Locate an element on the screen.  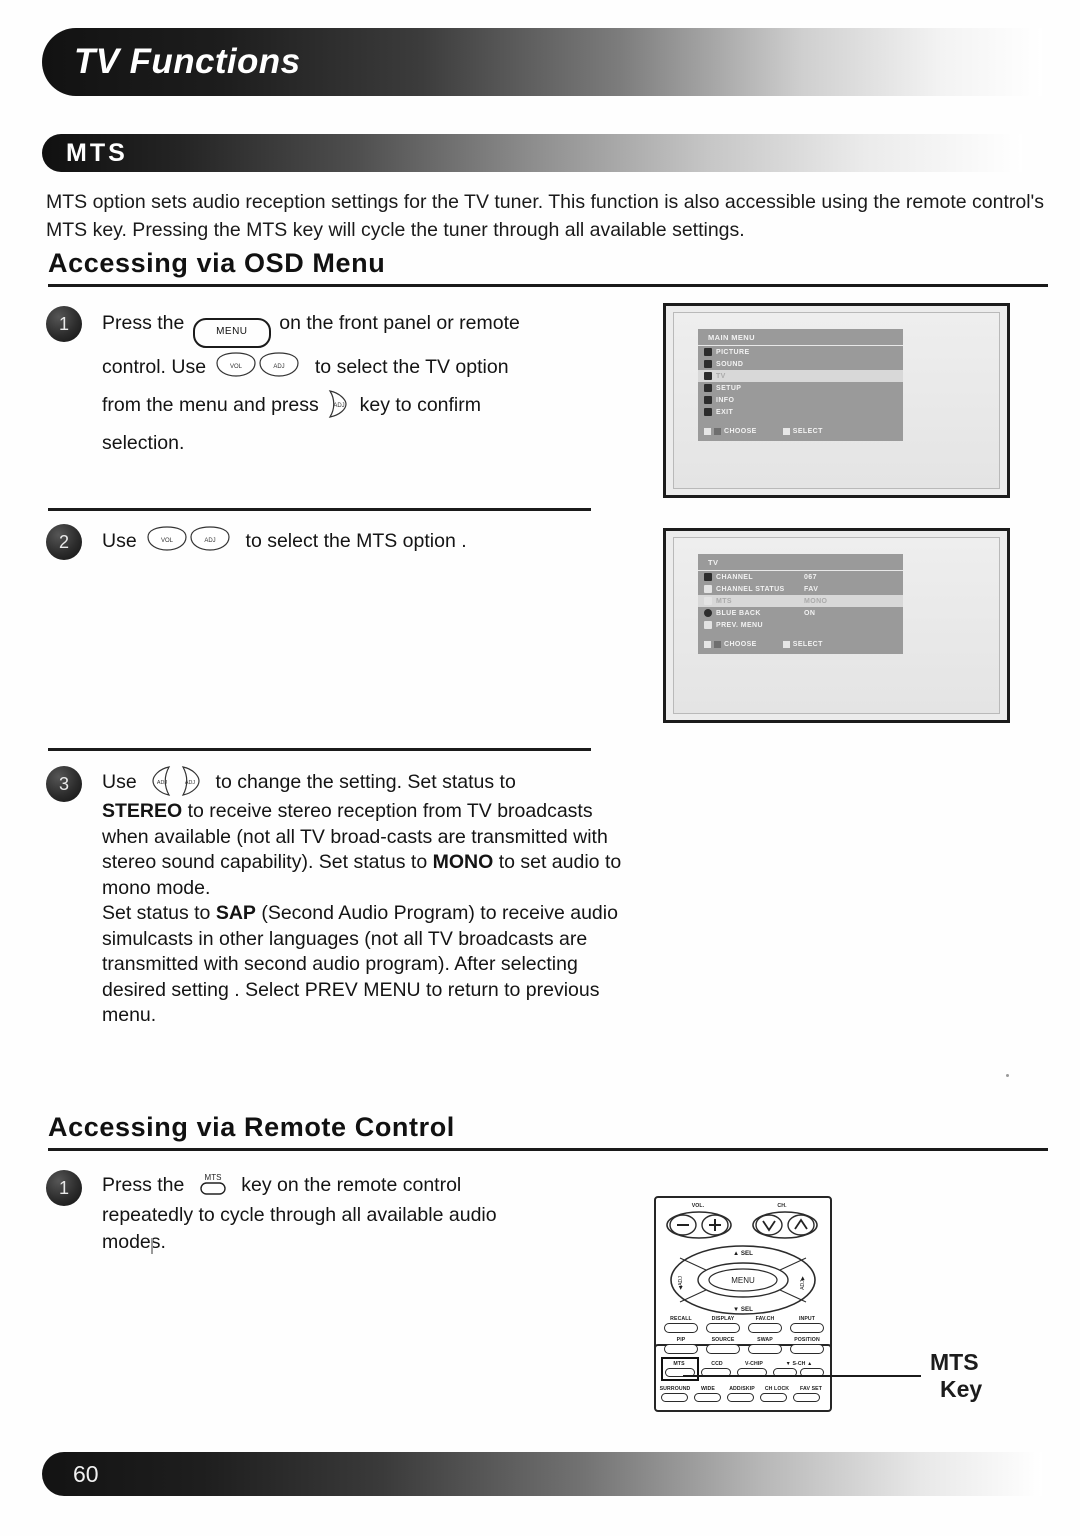
menu-key-icon: MENU is located at coordinates (231, 333).